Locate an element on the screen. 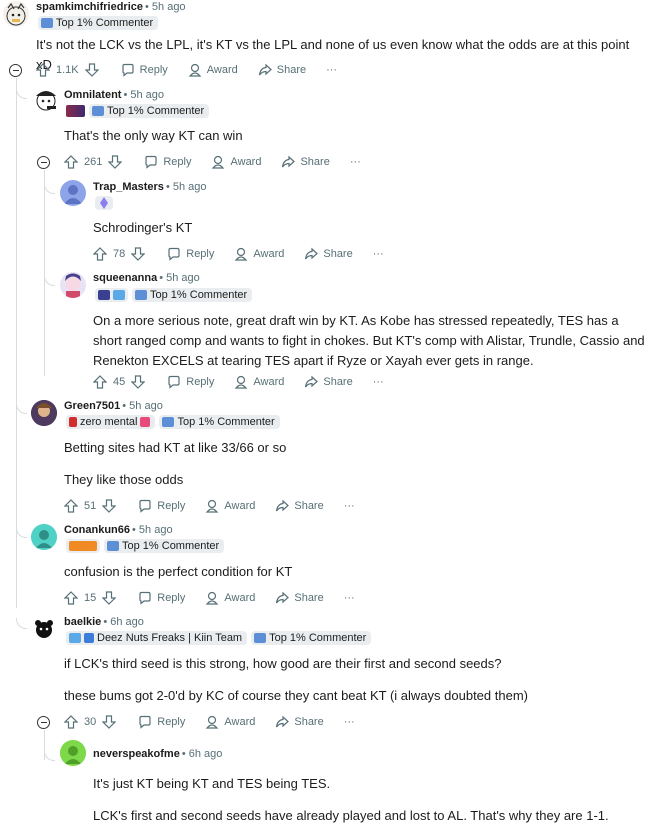 The image size is (652, 827). comment-actions: 51 Reply Award Share ··· is located at coordinates (219, 506).